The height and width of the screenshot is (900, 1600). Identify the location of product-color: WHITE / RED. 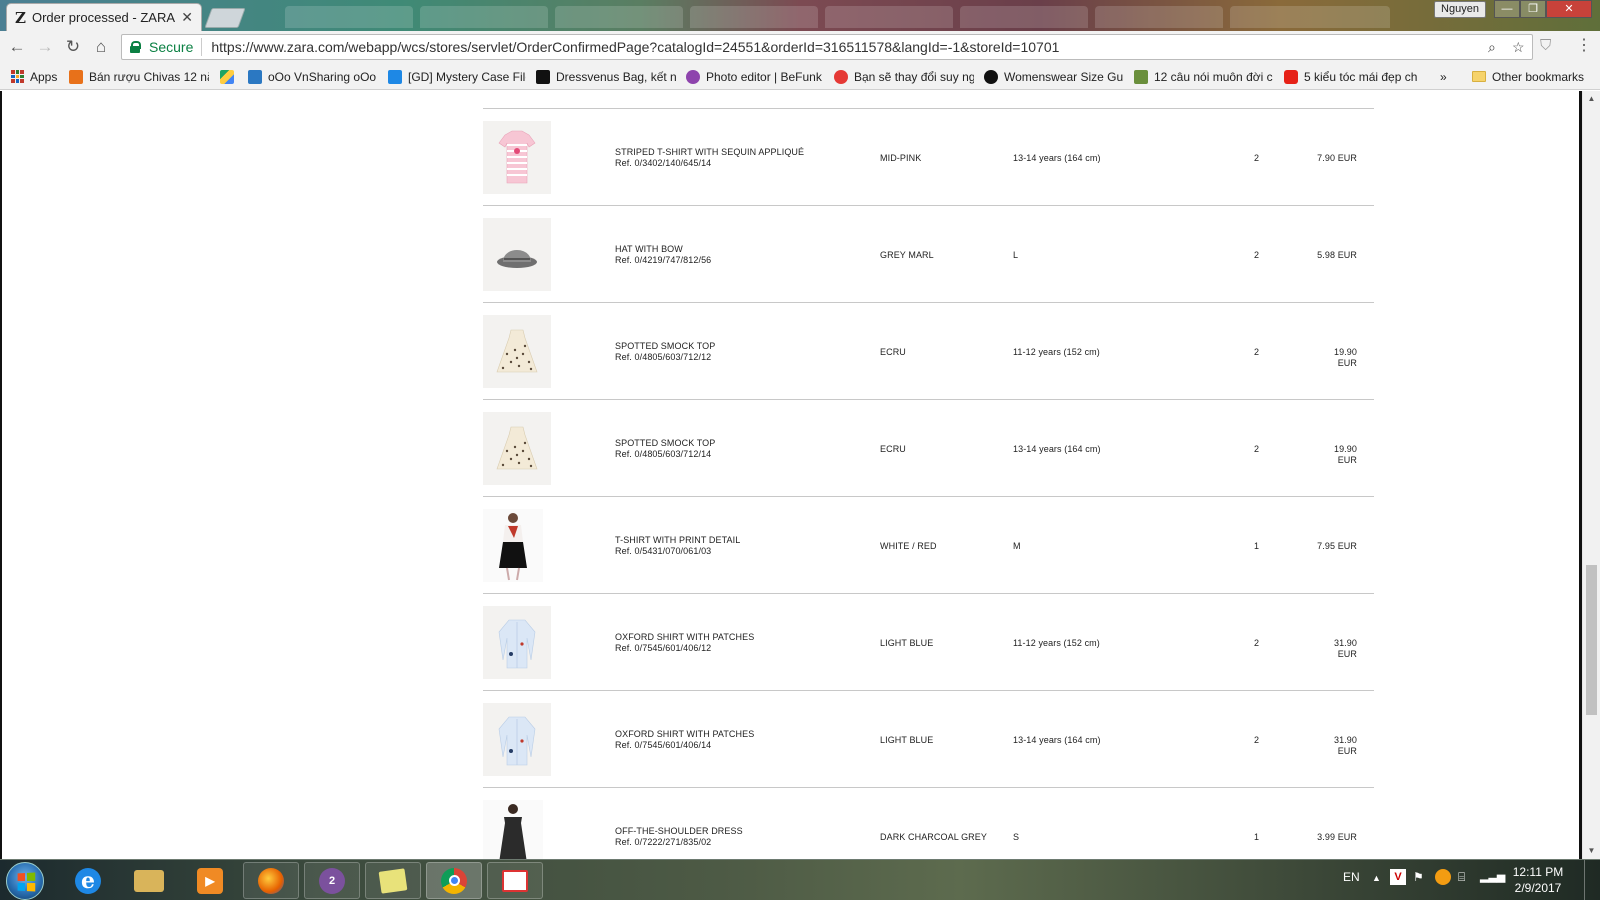
(908, 546).